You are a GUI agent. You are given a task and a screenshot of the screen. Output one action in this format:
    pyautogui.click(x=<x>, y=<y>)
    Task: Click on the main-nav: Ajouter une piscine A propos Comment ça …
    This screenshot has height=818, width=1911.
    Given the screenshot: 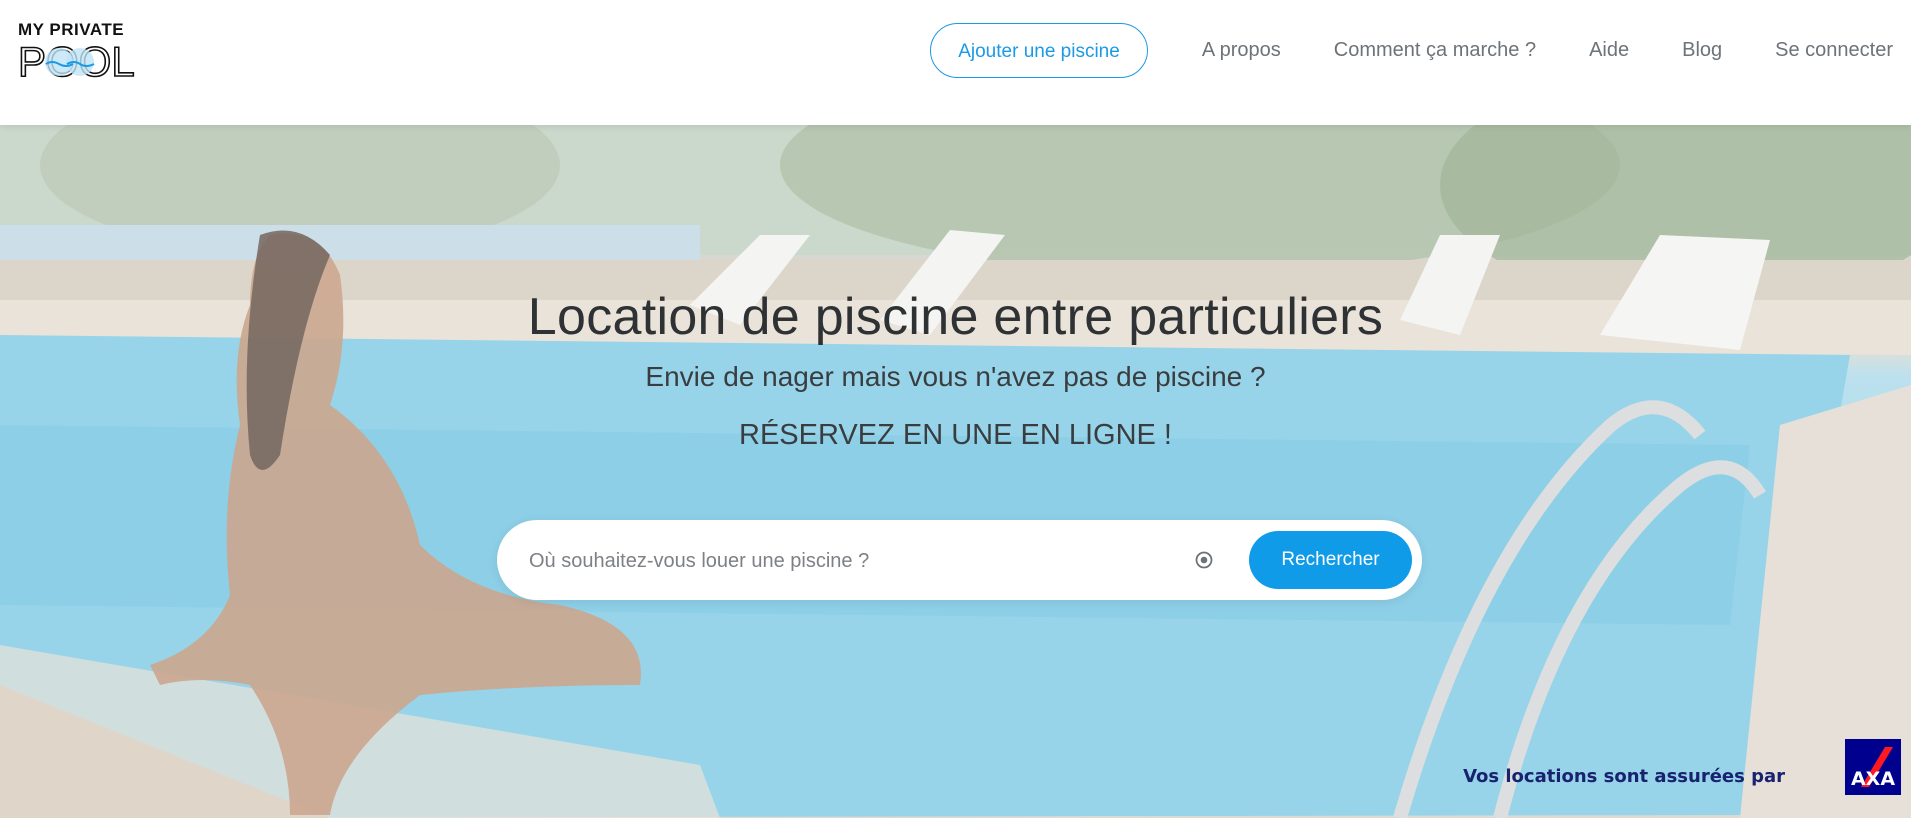 What is the action you would take?
    pyautogui.click(x=1411, y=50)
    